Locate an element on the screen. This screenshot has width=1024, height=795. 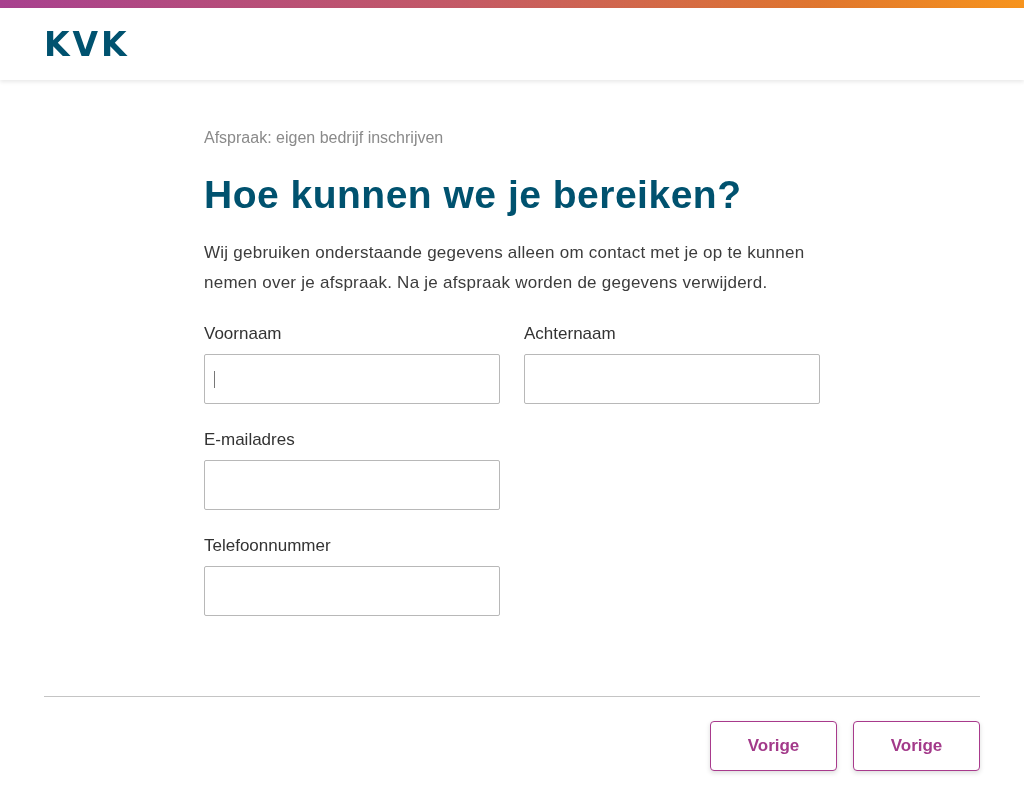
field-label: Telefoonnummer is located at coordinates (268, 546).